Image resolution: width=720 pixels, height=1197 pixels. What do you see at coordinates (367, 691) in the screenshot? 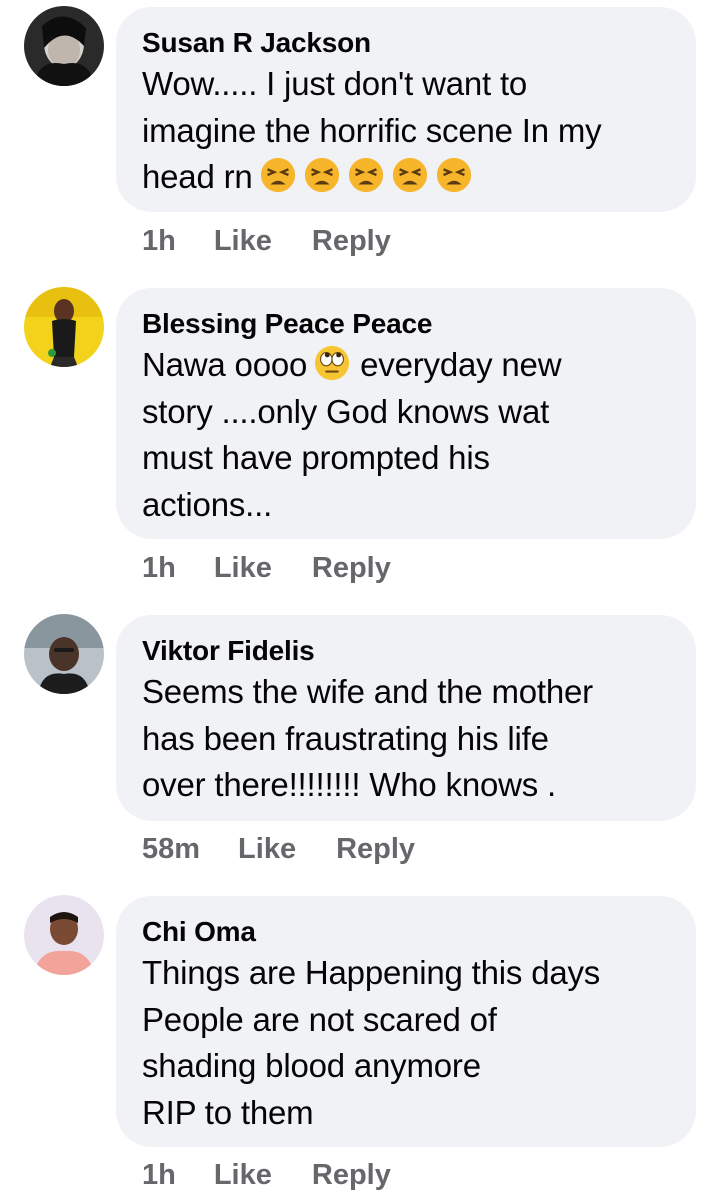
I see `comment-line: Seems the wife and the mother` at bounding box center [367, 691].